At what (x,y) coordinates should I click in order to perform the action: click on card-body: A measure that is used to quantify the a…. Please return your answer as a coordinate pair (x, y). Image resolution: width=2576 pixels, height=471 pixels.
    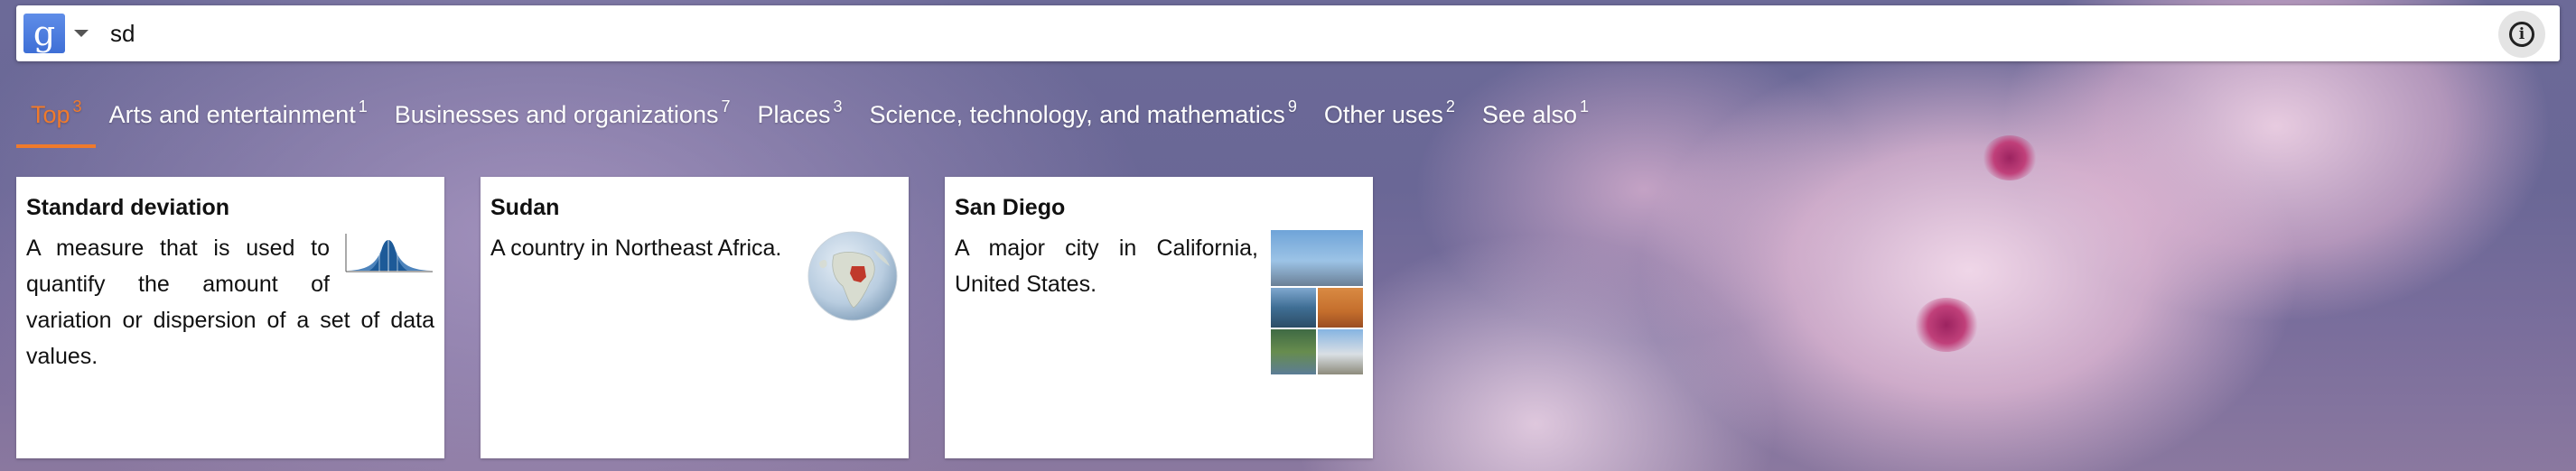
    Looking at the image, I should click on (230, 302).